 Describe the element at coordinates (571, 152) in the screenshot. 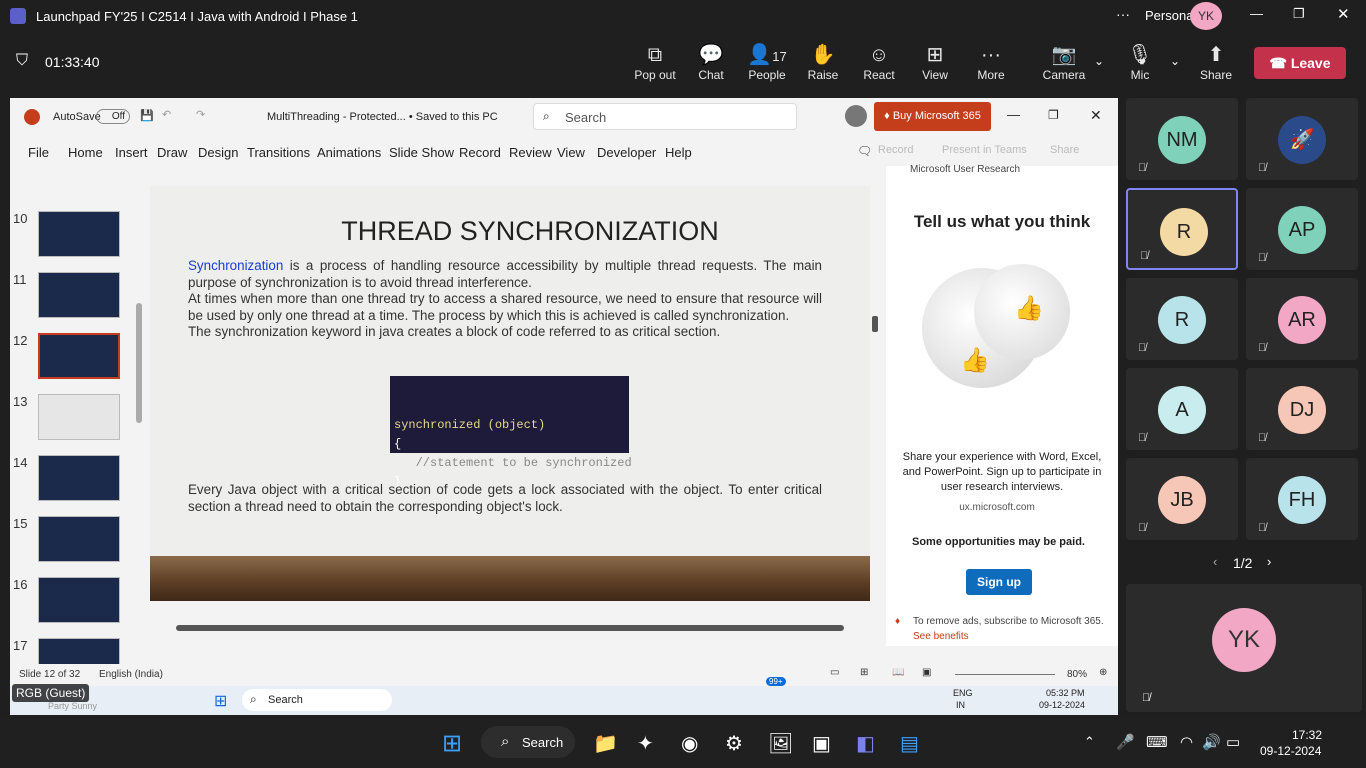

I see `ribbon-tab: View` at that location.